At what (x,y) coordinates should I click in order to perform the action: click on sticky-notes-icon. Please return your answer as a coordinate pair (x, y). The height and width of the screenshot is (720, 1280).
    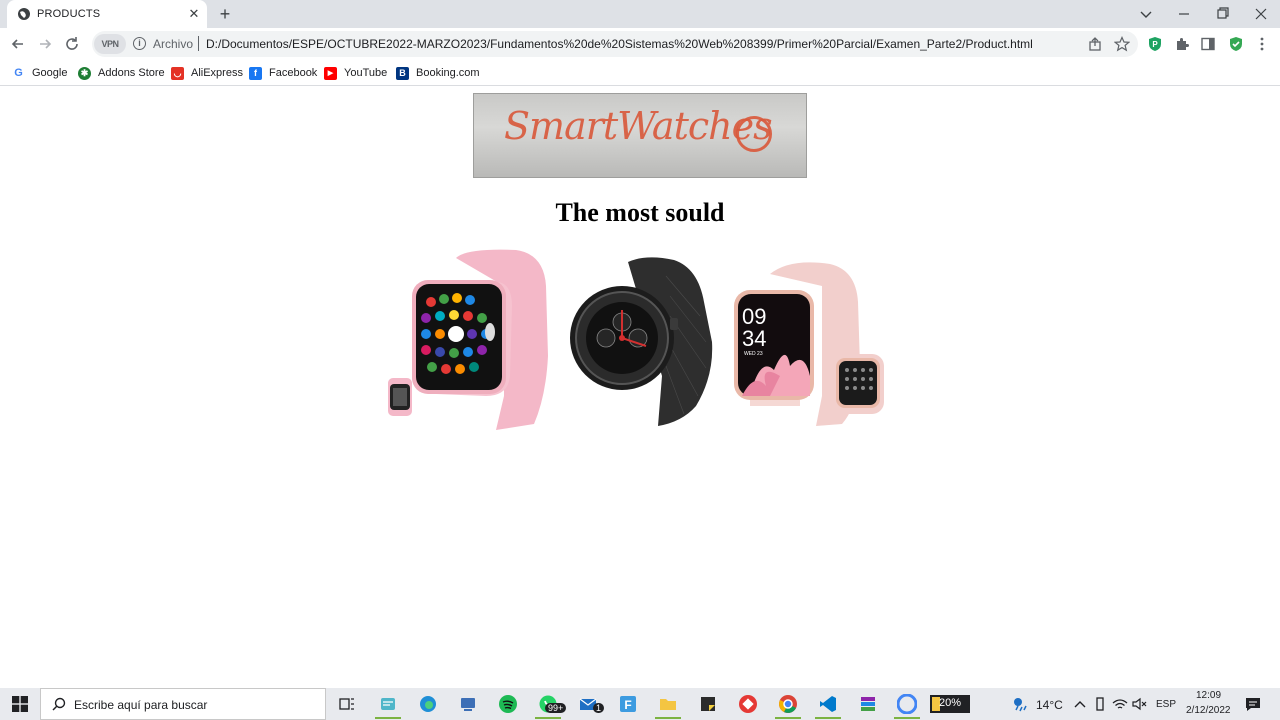
    Looking at the image, I should click on (708, 704).